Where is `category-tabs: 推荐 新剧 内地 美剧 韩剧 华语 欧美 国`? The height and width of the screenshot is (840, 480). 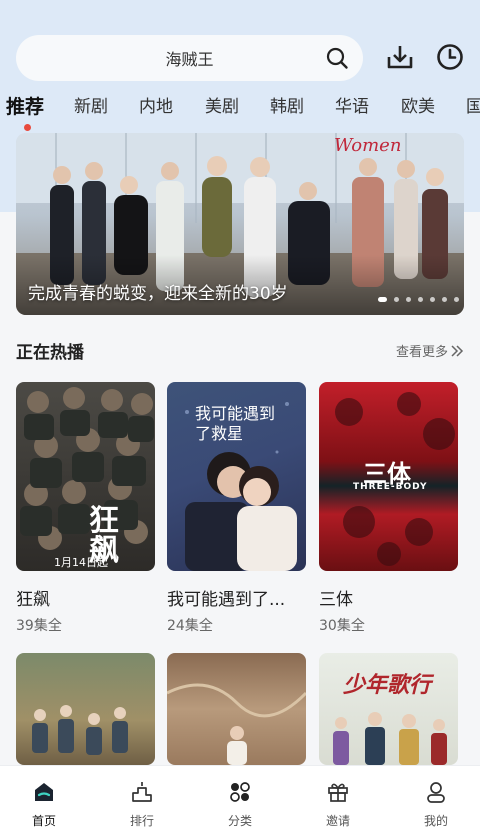 category-tabs: 推荐 新剧 内地 美剧 韩剧 华语 欧美 国 is located at coordinates (240, 112).